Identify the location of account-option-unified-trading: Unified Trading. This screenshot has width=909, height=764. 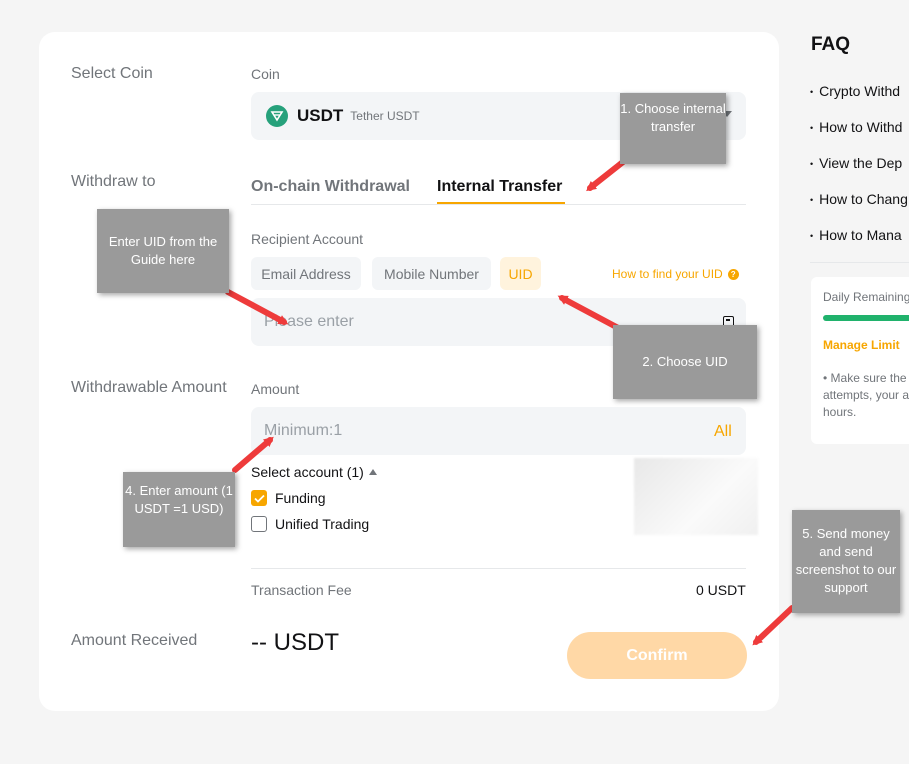
(310, 524).